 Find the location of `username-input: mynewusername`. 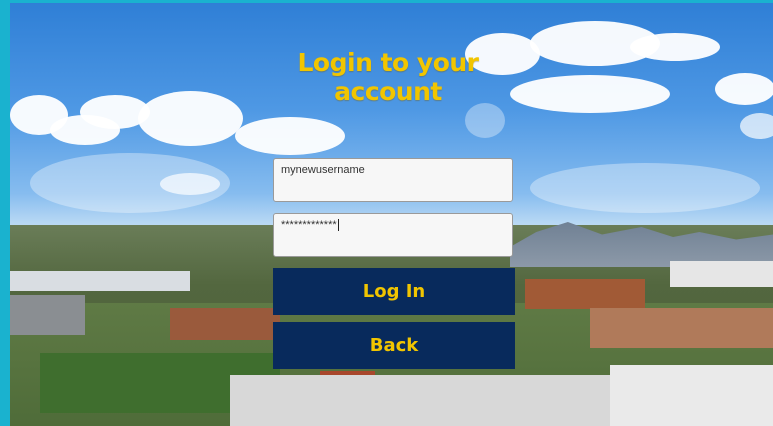

username-input: mynewusername is located at coordinates (393, 180).